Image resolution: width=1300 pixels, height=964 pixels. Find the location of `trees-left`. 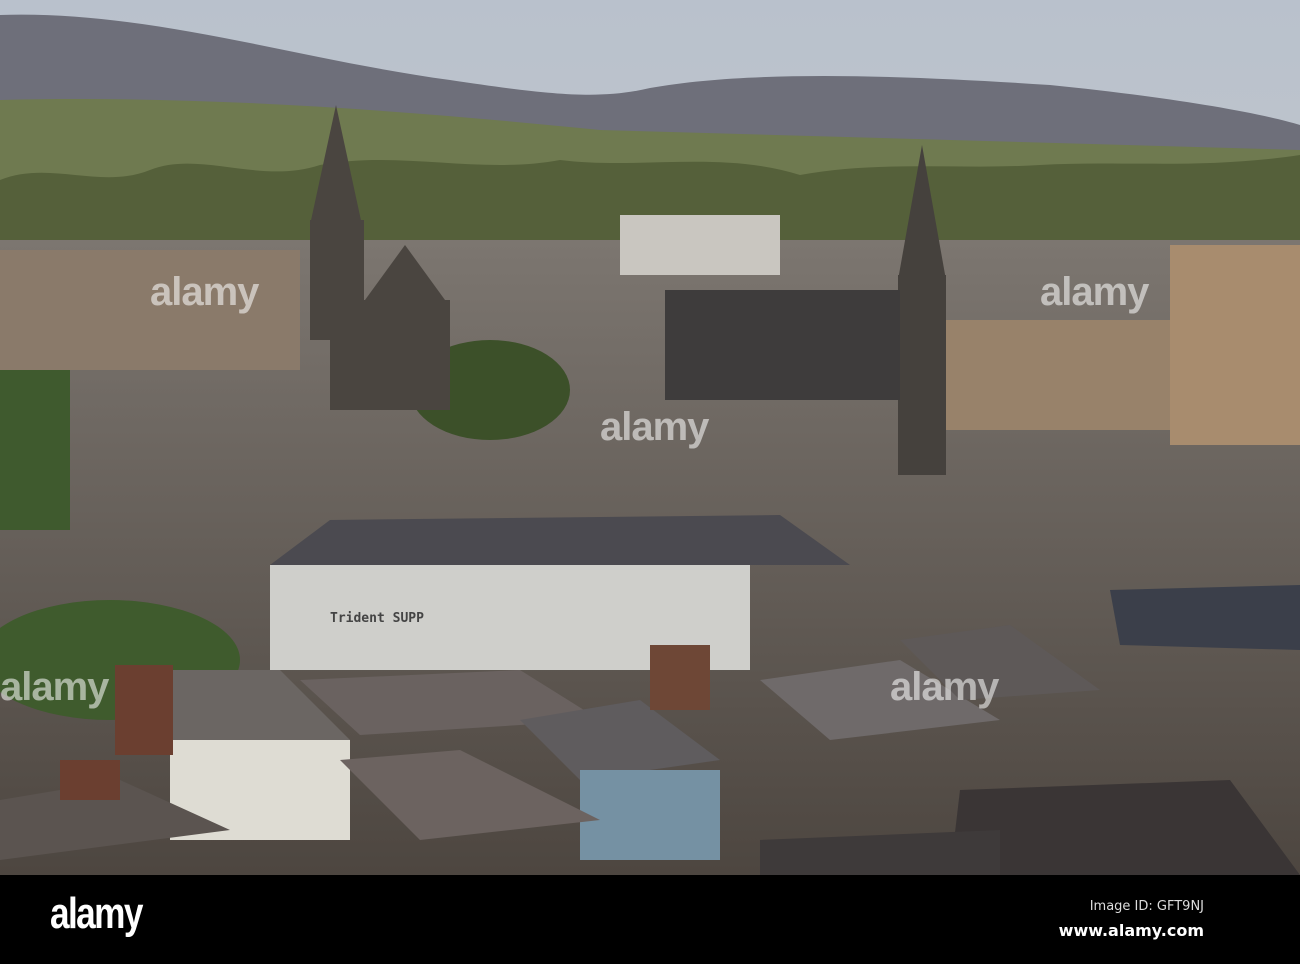

trees-left is located at coordinates (35, 450).